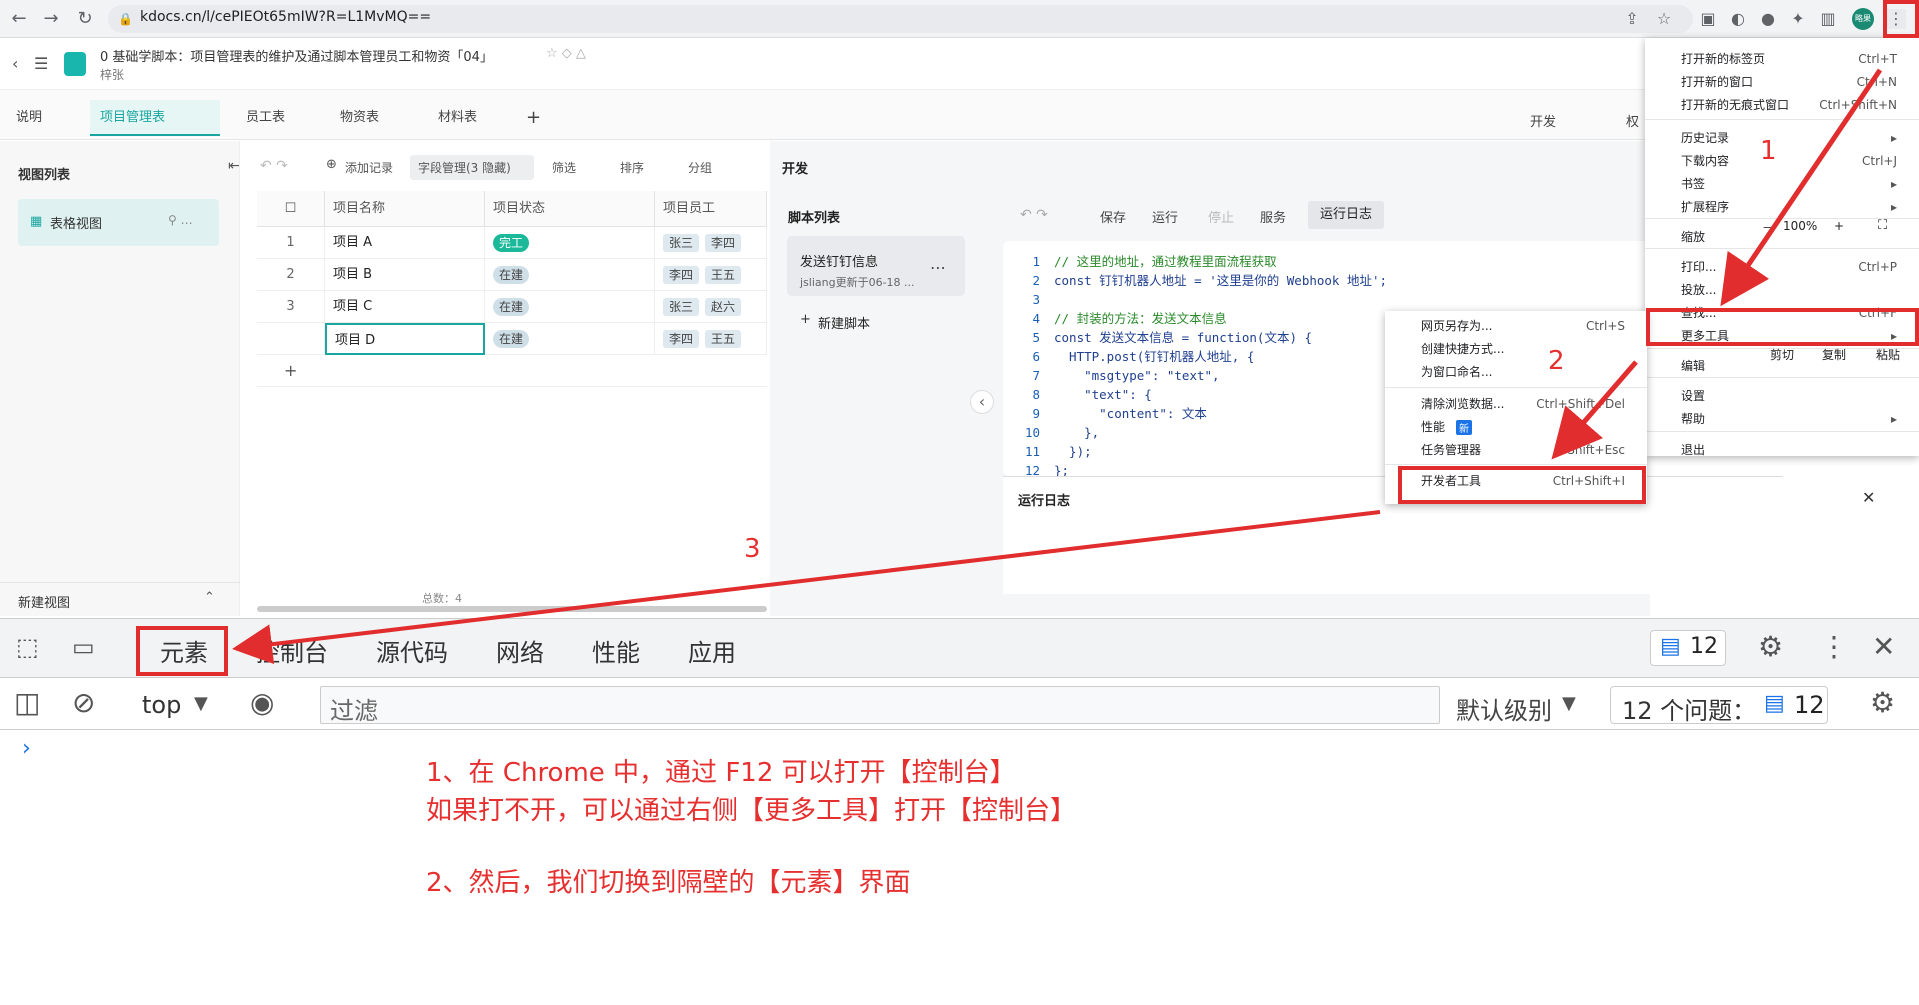 The width and height of the screenshot is (1919, 1005). What do you see at coordinates (668, 883) in the screenshot?
I see `instruction-line-3: 2、然后，我们切换到隔壁的【元素】界面` at bounding box center [668, 883].